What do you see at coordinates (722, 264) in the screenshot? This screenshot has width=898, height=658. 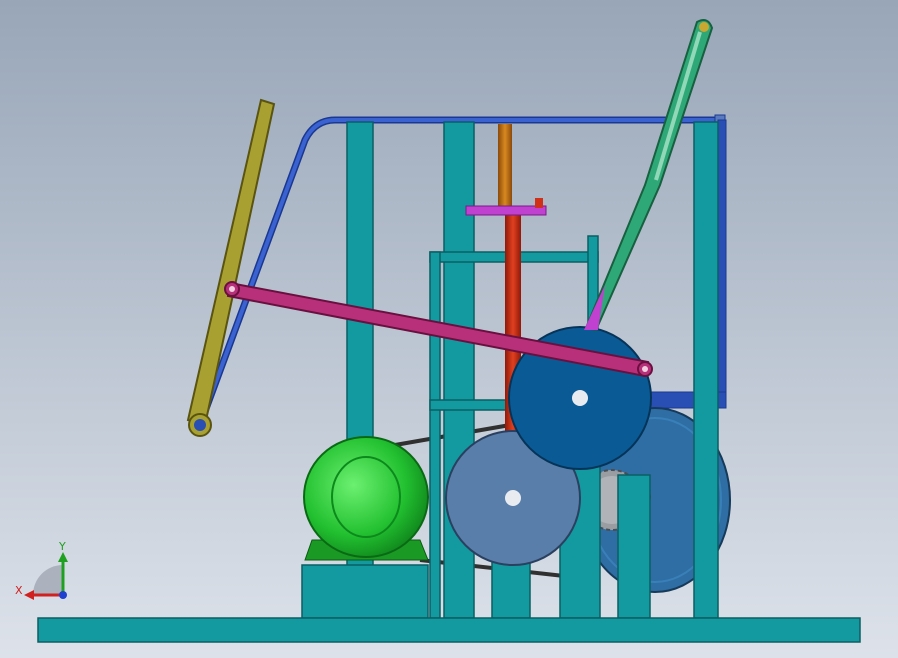 I see `blue-side-bracket` at bounding box center [722, 264].